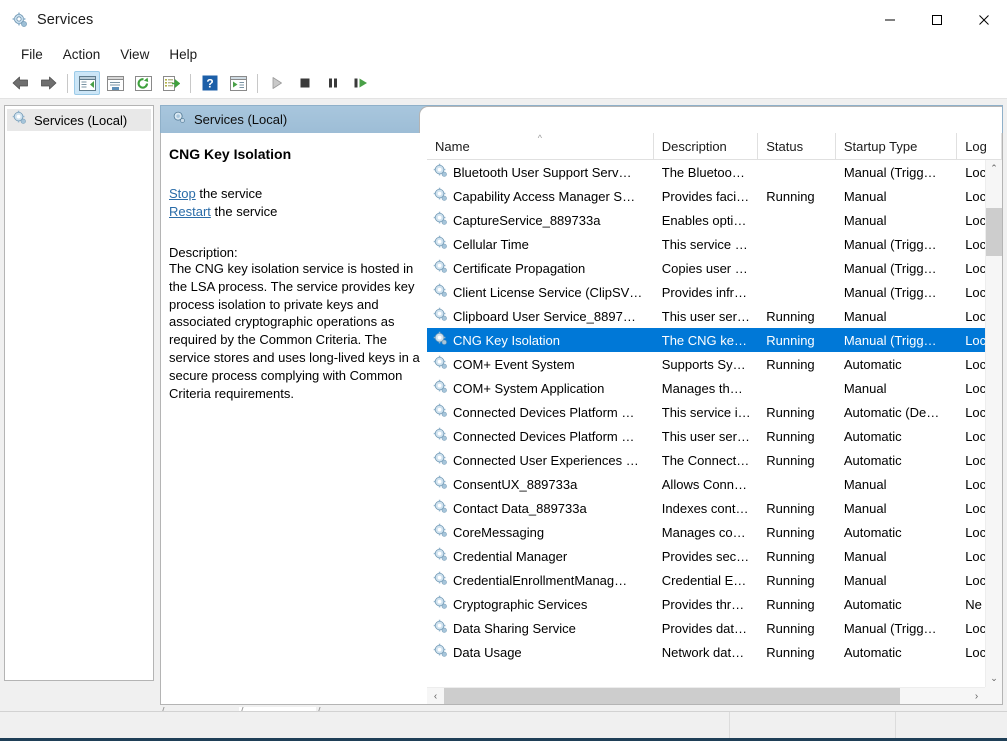 The height and width of the screenshot is (741, 1007). What do you see at coordinates (20, 83) in the screenshot?
I see `back-icon` at bounding box center [20, 83].